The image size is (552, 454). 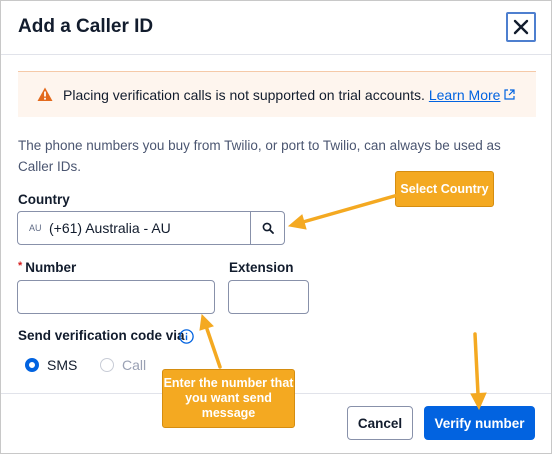 What do you see at coordinates (444, 189) in the screenshot?
I see `select-country-callout: Select Country` at bounding box center [444, 189].